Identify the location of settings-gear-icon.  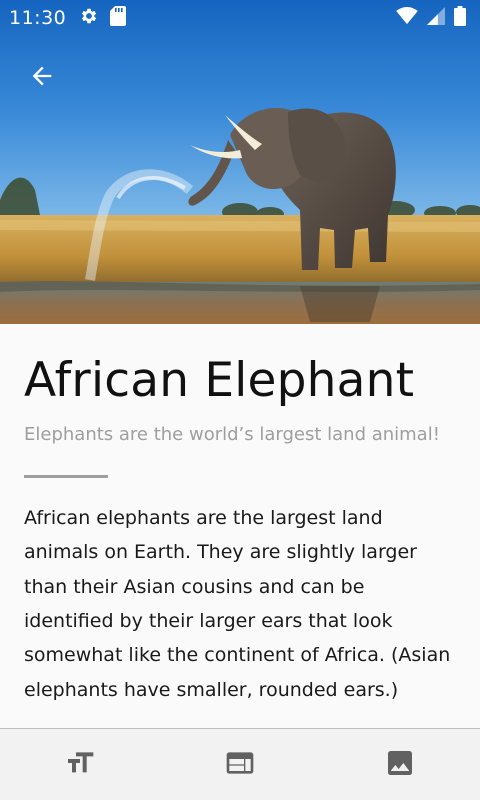
(89, 18).